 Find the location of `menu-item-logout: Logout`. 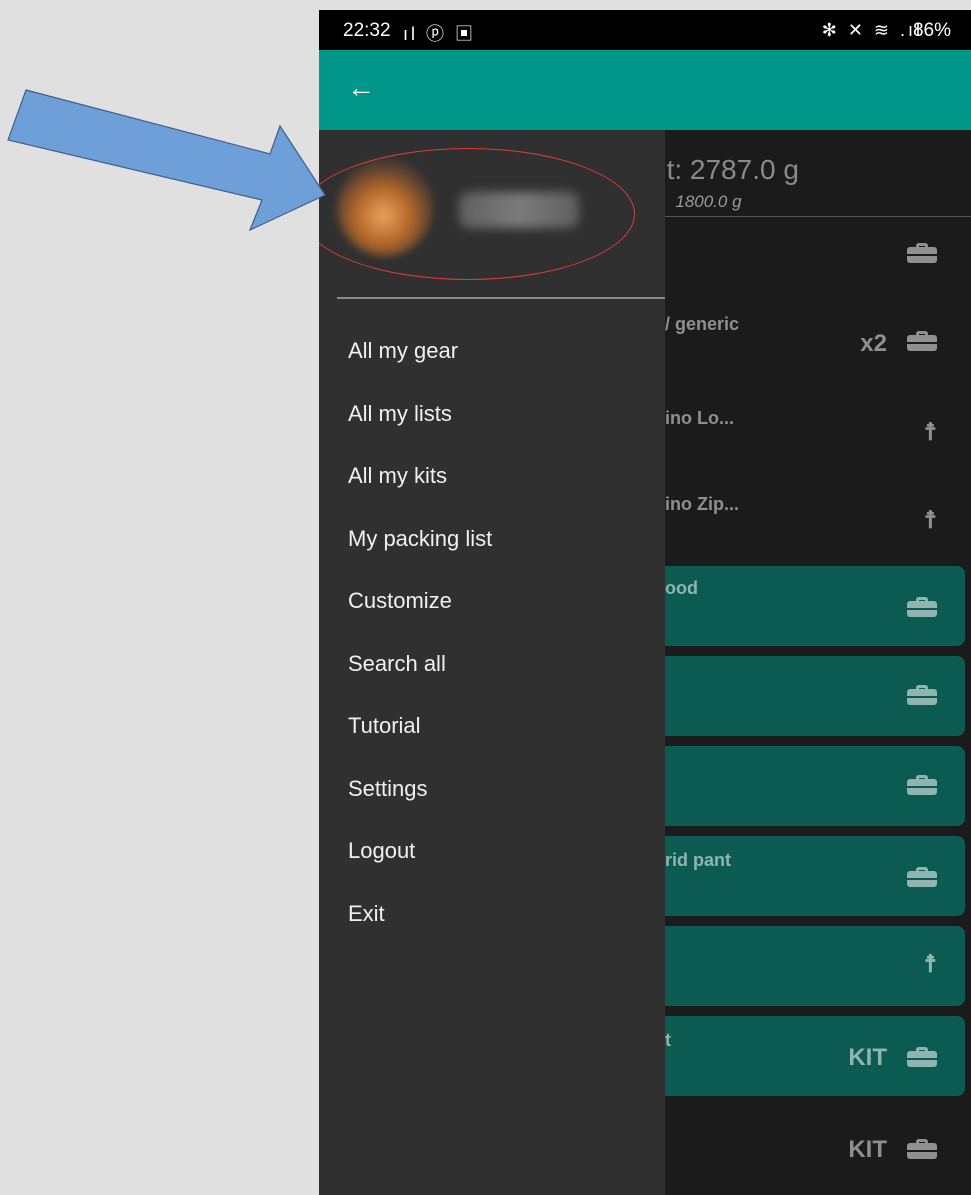

menu-item-logout: Logout is located at coordinates (492, 851).